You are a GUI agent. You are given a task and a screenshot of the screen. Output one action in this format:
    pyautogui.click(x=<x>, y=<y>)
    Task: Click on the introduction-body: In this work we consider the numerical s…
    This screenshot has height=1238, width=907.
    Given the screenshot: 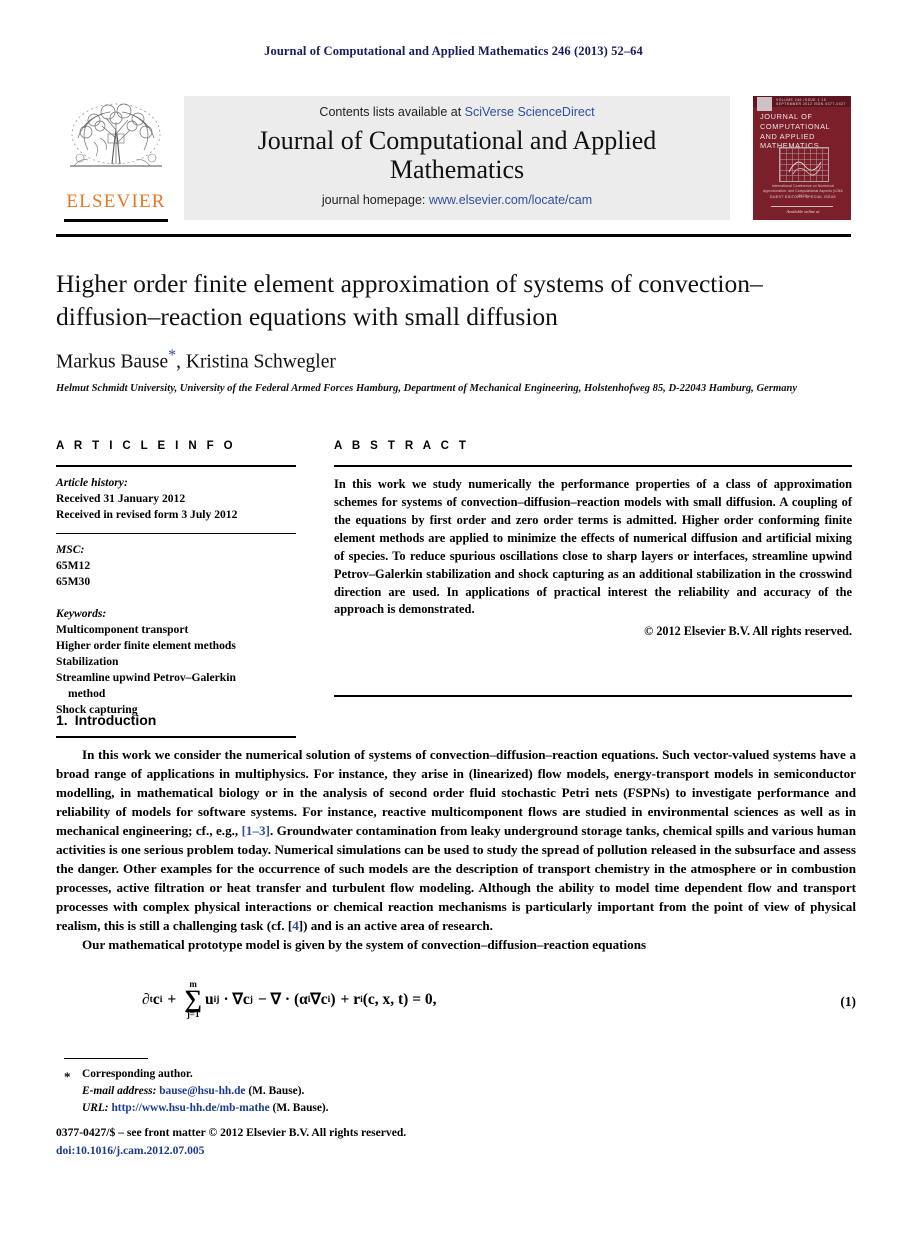 What is the action you would take?
    pyautogui.click(x=456, y=850)
    